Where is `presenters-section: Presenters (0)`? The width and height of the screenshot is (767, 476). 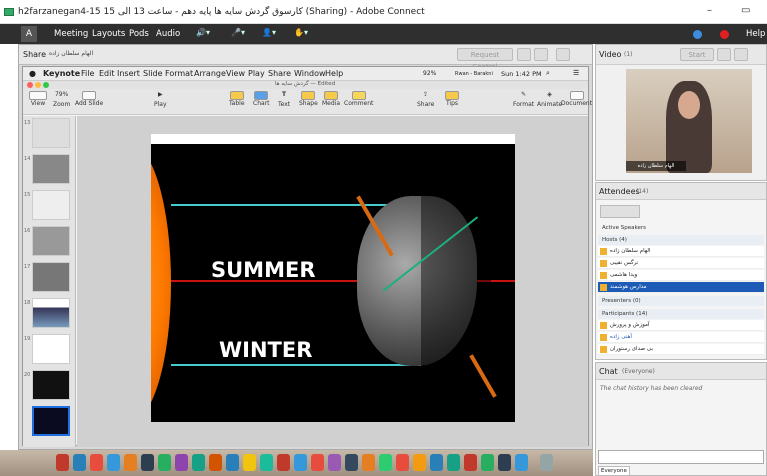 presenters-section: Presenters (0) is located at coordinates (681, 301).